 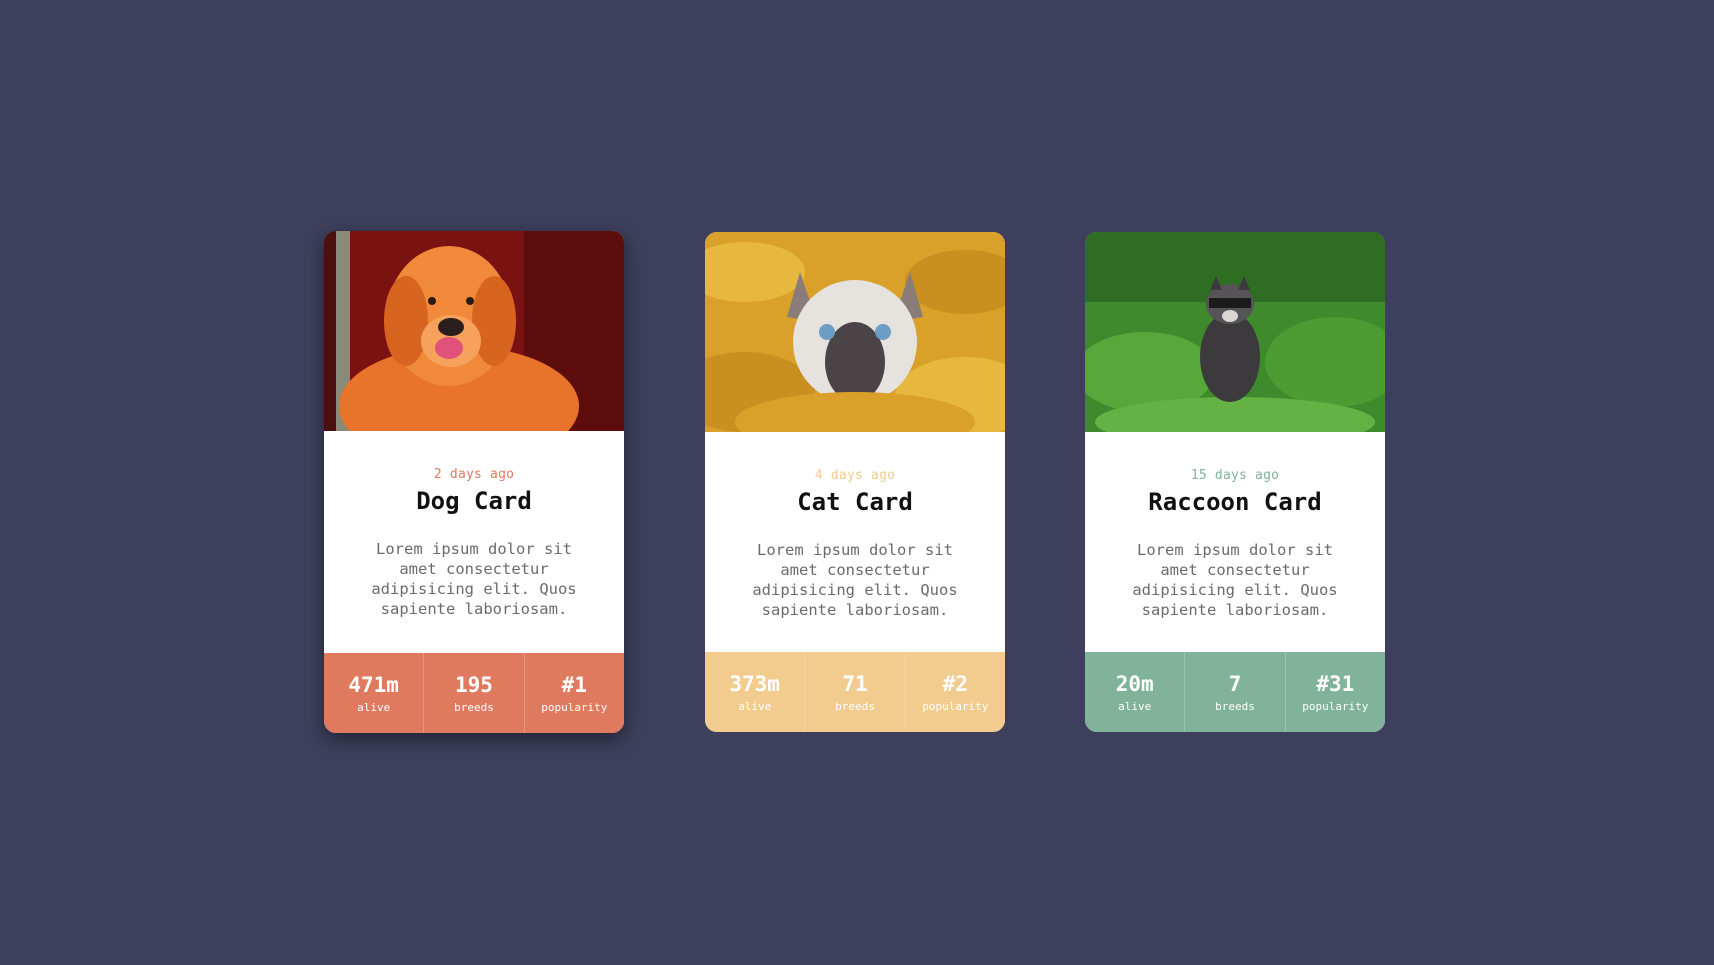 I want to click on dog-photo, so click(x=474, y=331).